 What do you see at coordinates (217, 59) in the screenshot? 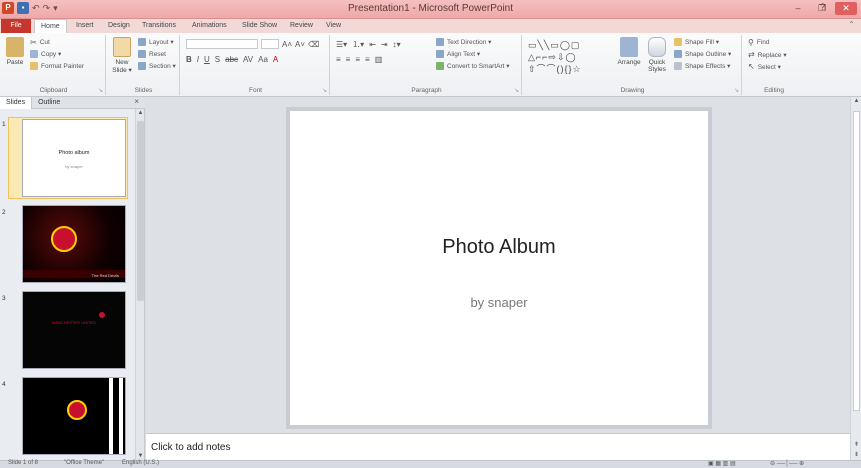
I see `shadow-button: S` at bounding box center [217, 59].